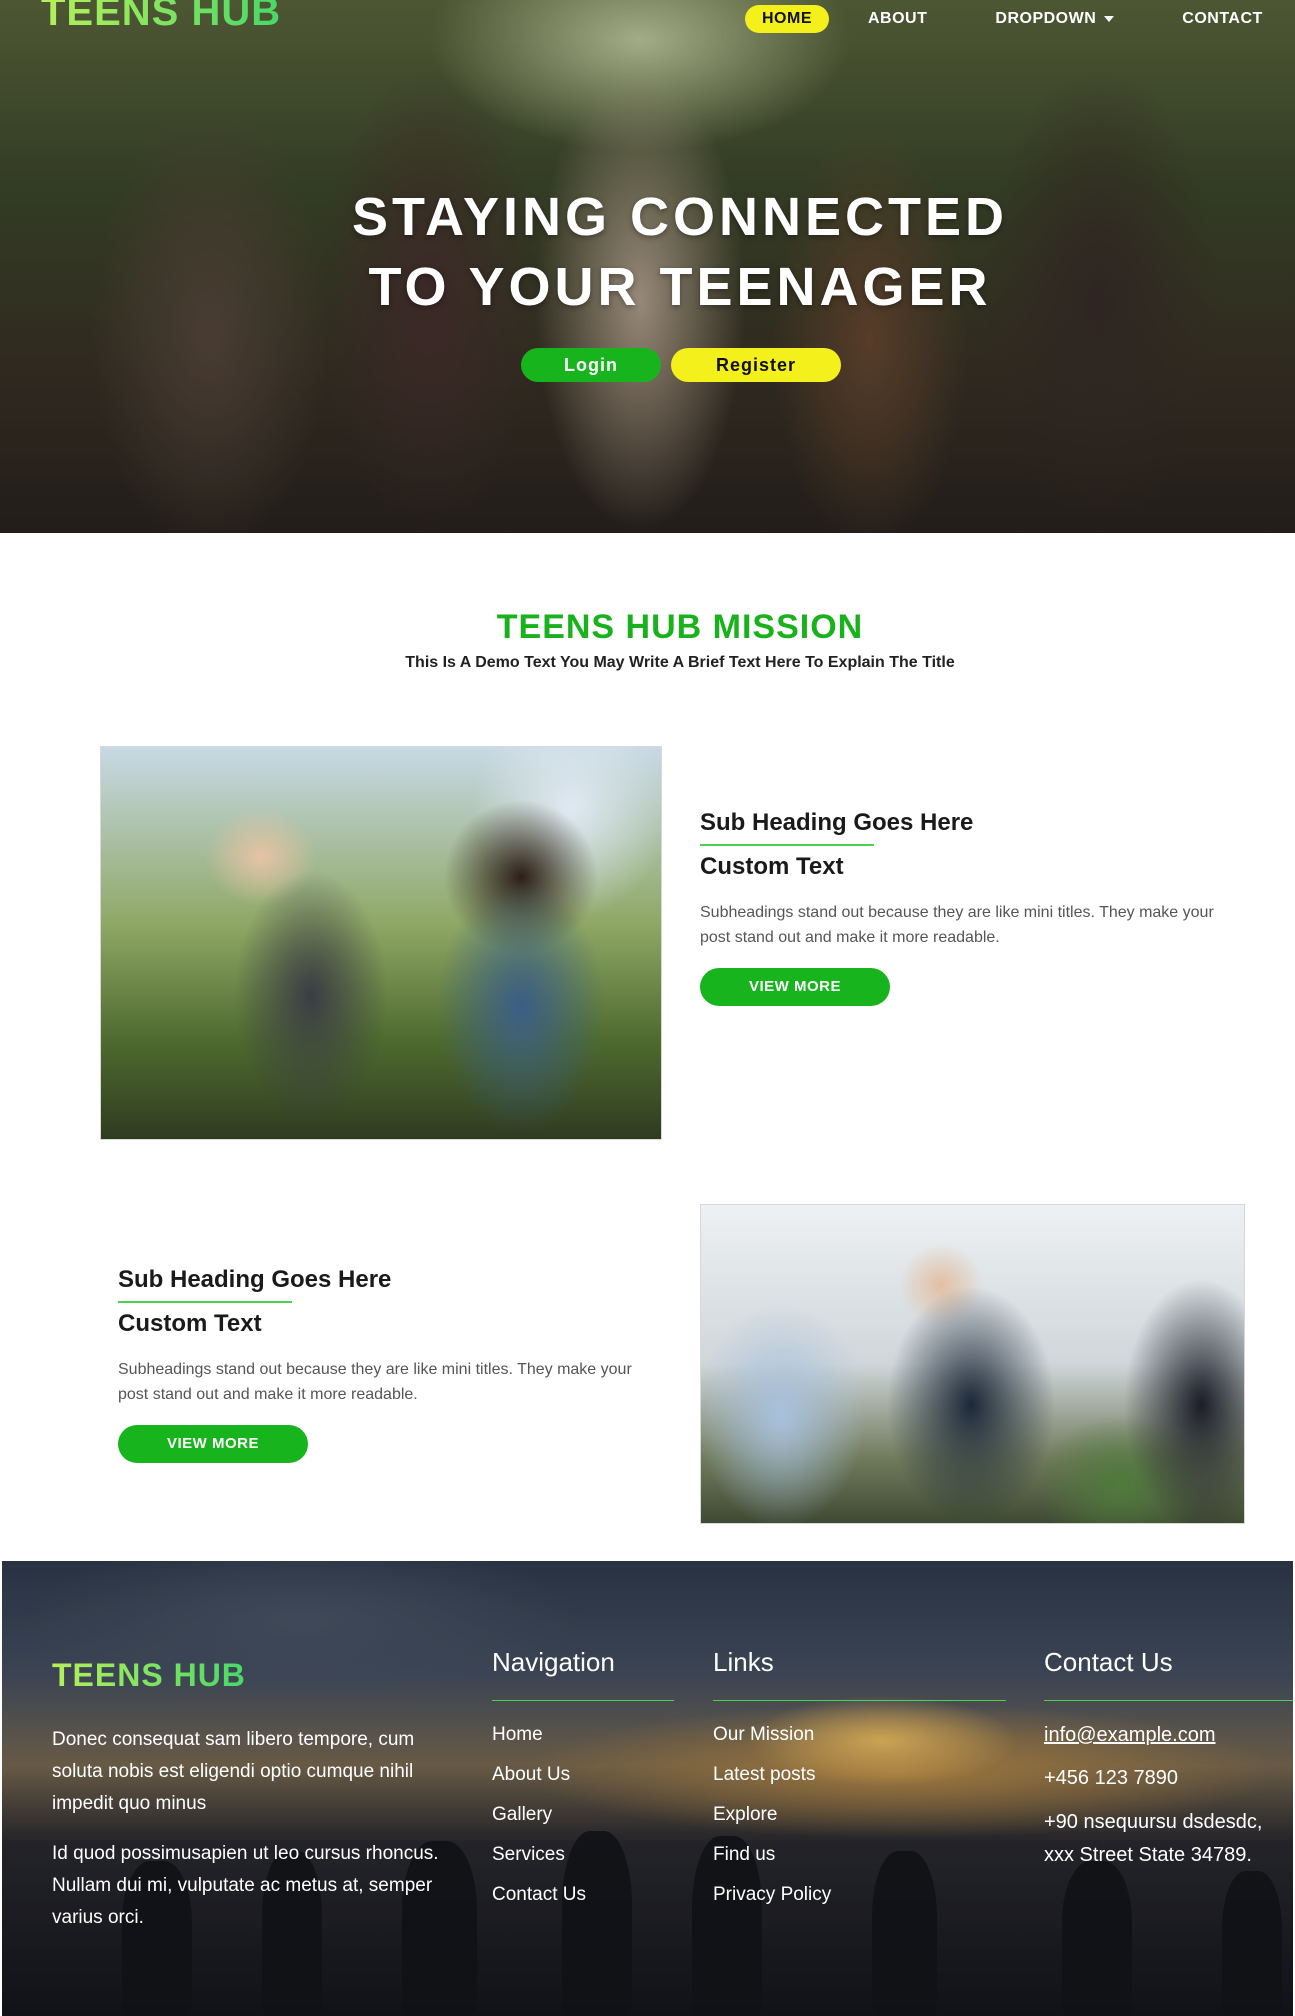 The height and width of the screenshot is (2016, 1295). I want to click on footer-link-explore: Explore, so click(772, 1815).